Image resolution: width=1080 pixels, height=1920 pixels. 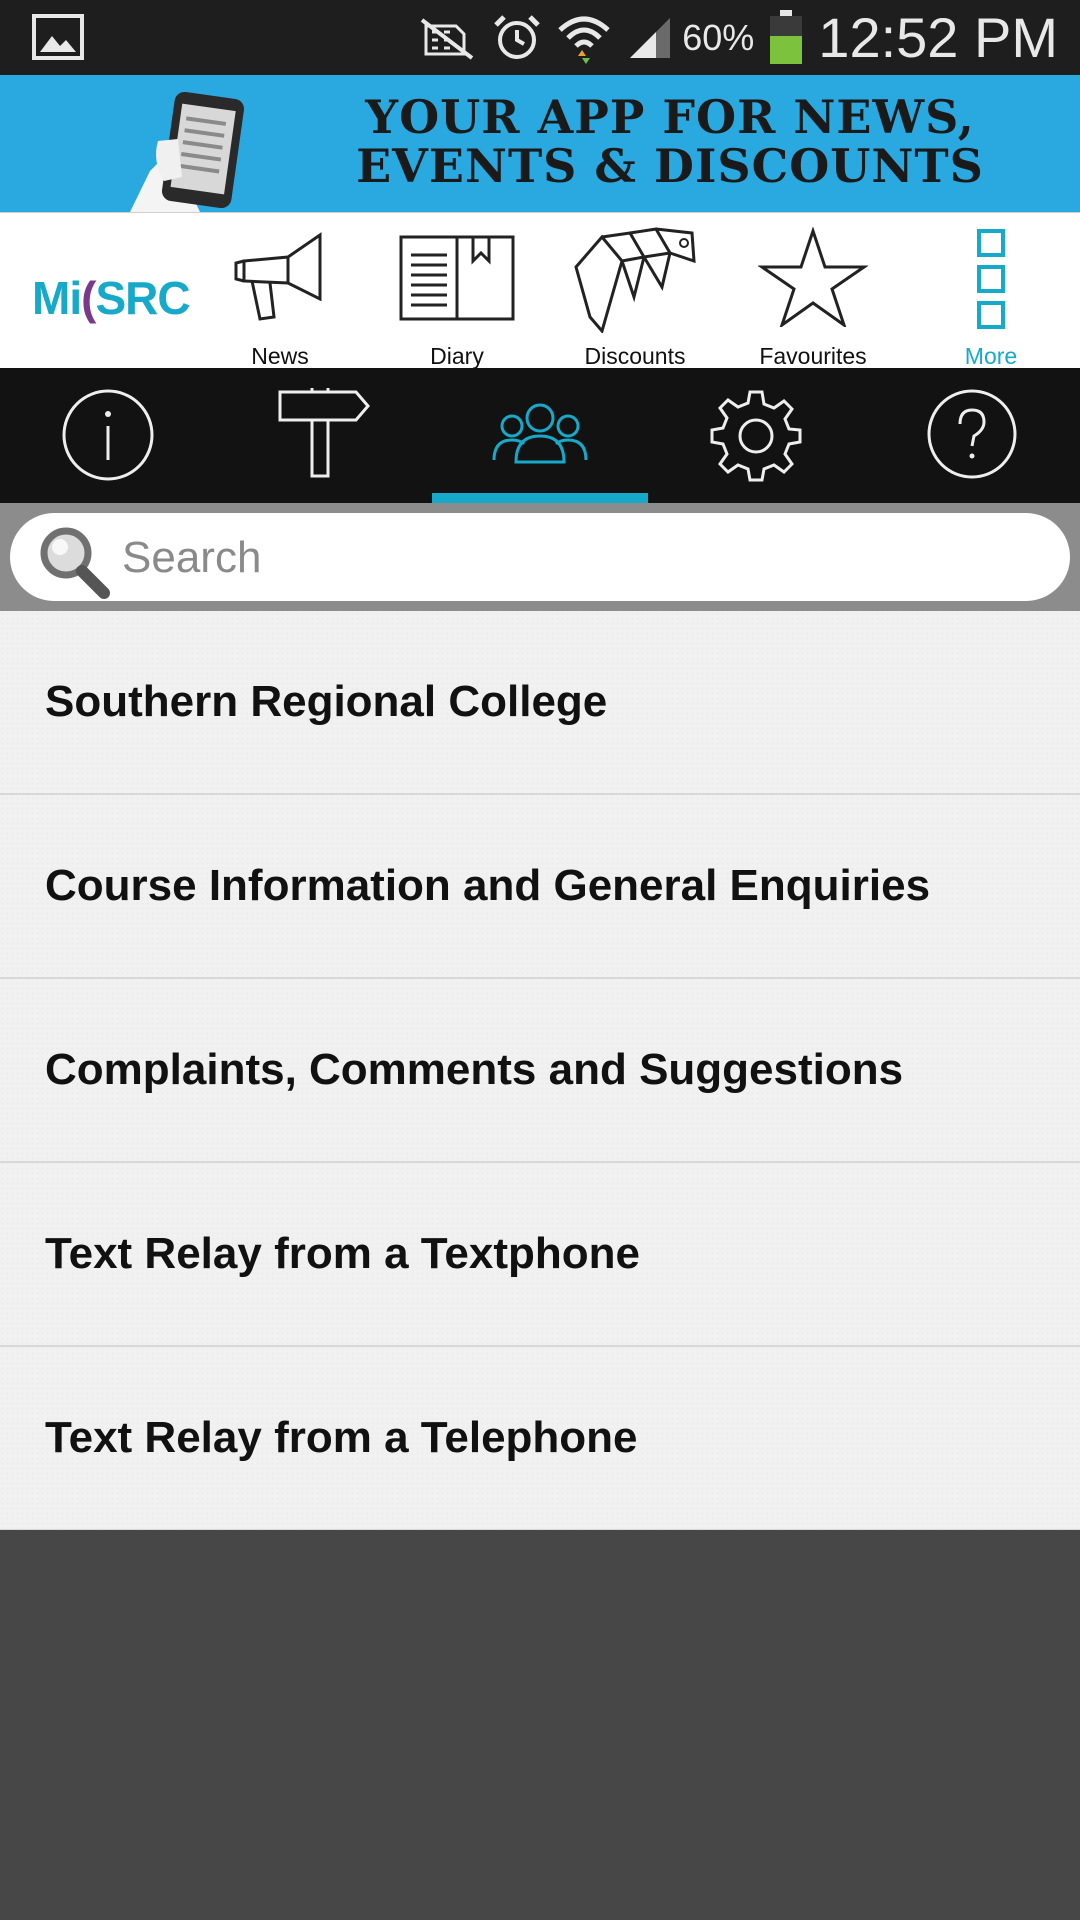 I want to click on nav-label-news: News, so click(x=280, y=356).